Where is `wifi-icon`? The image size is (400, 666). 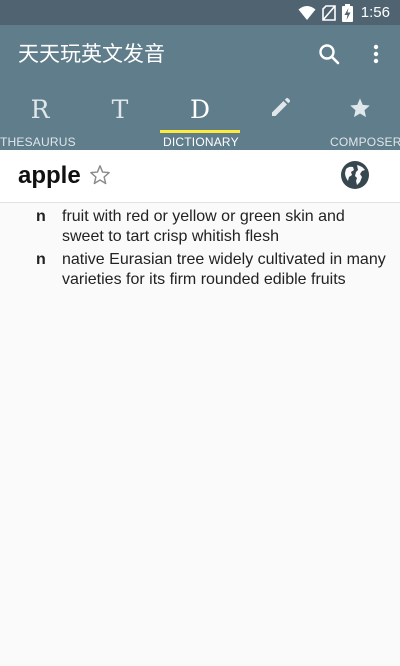 wifi-icon is located at coordinates (307, 12).